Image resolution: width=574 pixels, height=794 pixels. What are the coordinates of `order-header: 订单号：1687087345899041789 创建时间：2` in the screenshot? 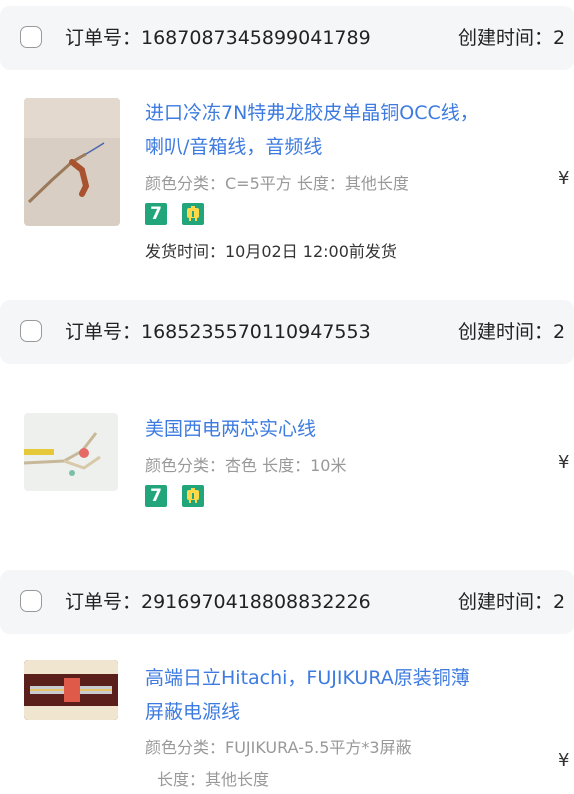 It's located at (287, 38).